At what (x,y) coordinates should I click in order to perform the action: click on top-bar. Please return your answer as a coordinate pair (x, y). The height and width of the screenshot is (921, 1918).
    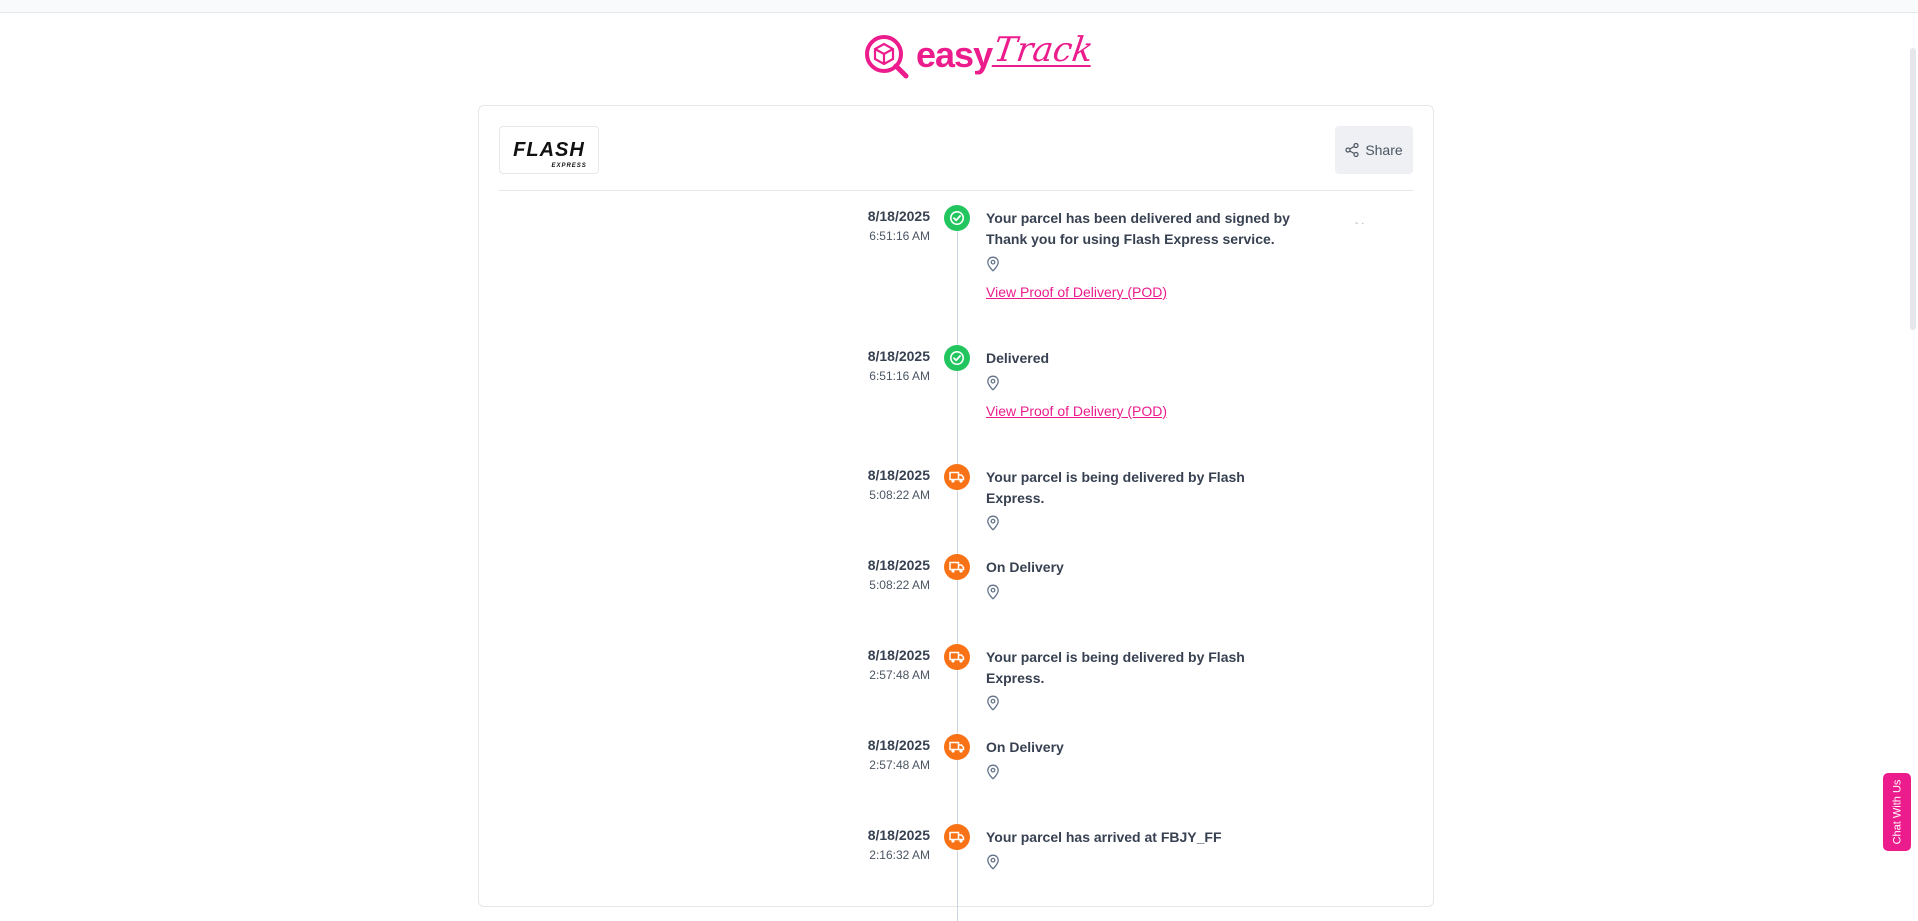
    Looking at the image, I should click on (959, 6).